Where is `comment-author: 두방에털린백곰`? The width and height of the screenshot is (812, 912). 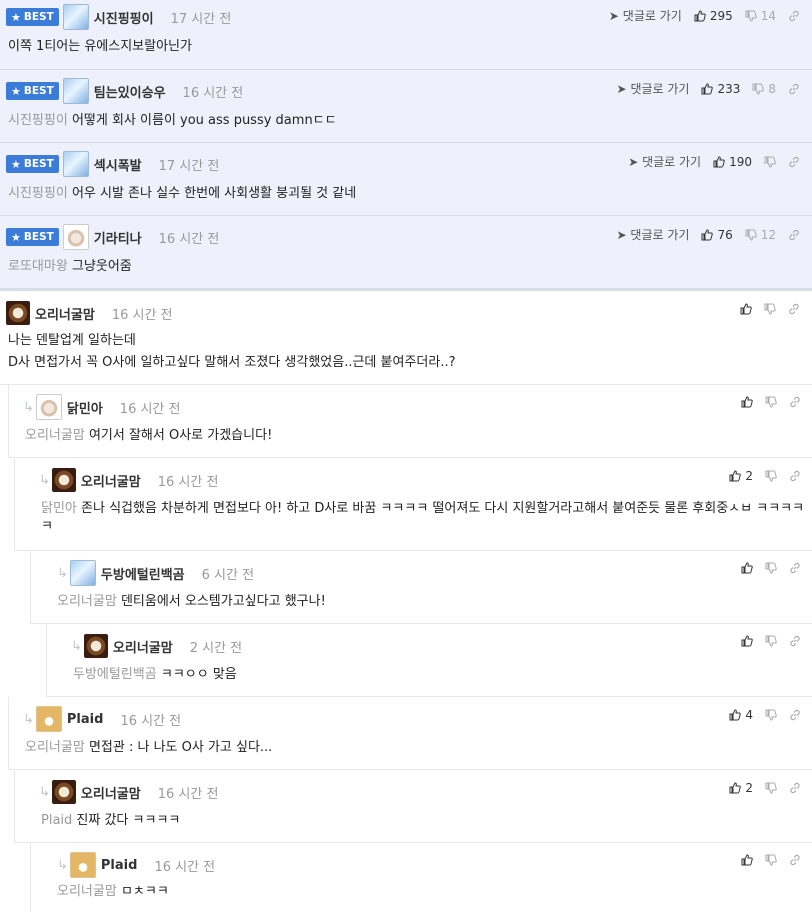 comment-author: 두방에털린백곰 is located at coordinates (143, 573).